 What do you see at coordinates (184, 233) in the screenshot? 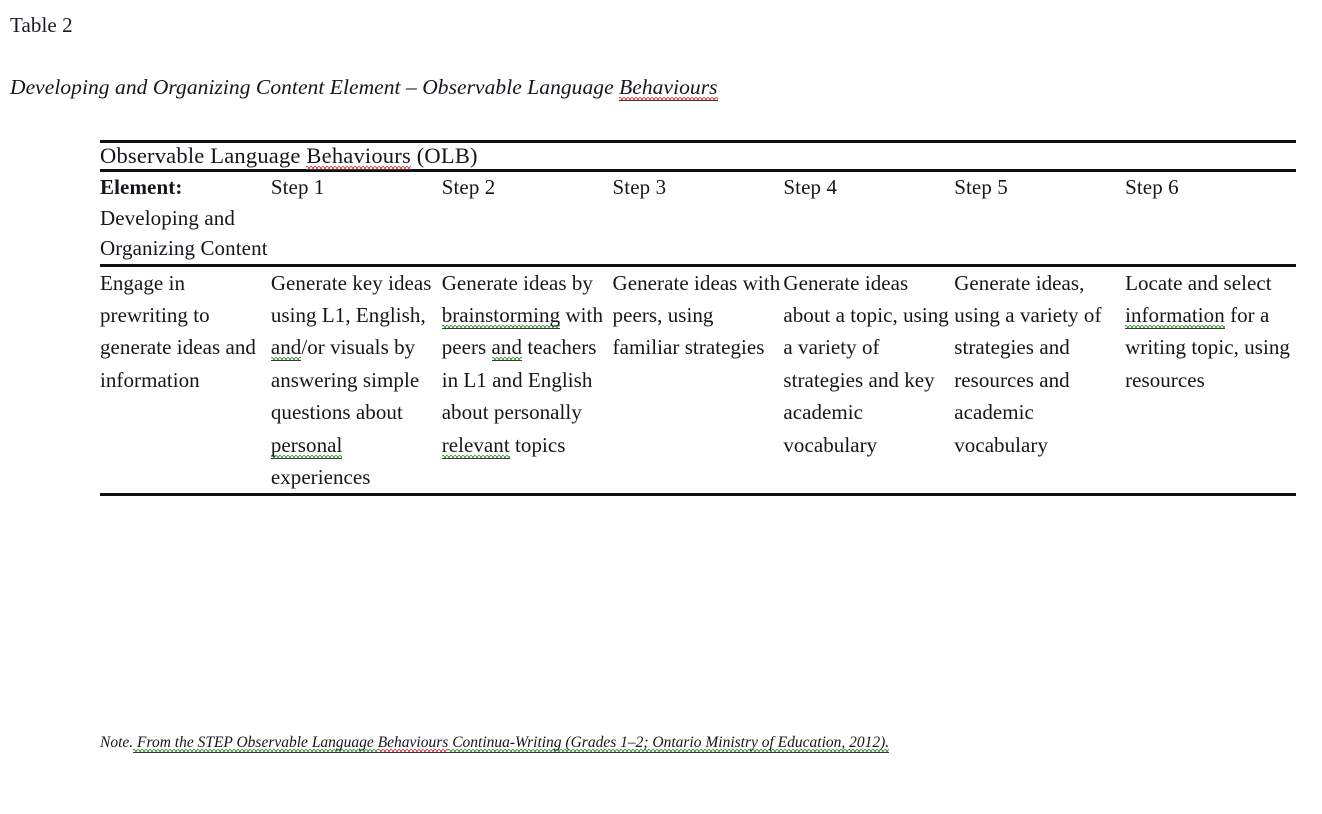
I see `element-label: Developing and Organizing Content` at bounding box center [184, 233].